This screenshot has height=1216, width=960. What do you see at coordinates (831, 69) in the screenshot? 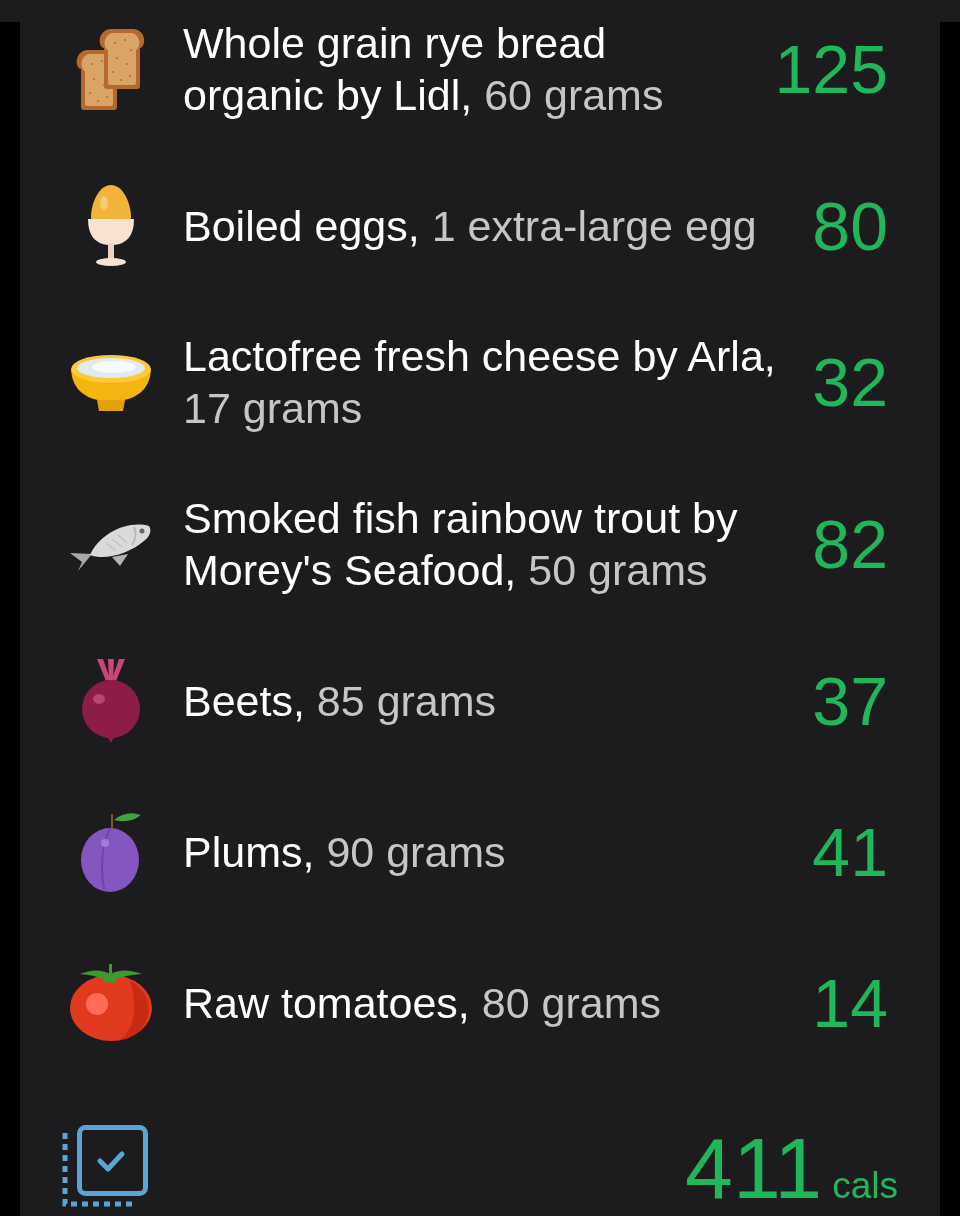
I see `calorie-count: 125` at bounding box center [831, 69].